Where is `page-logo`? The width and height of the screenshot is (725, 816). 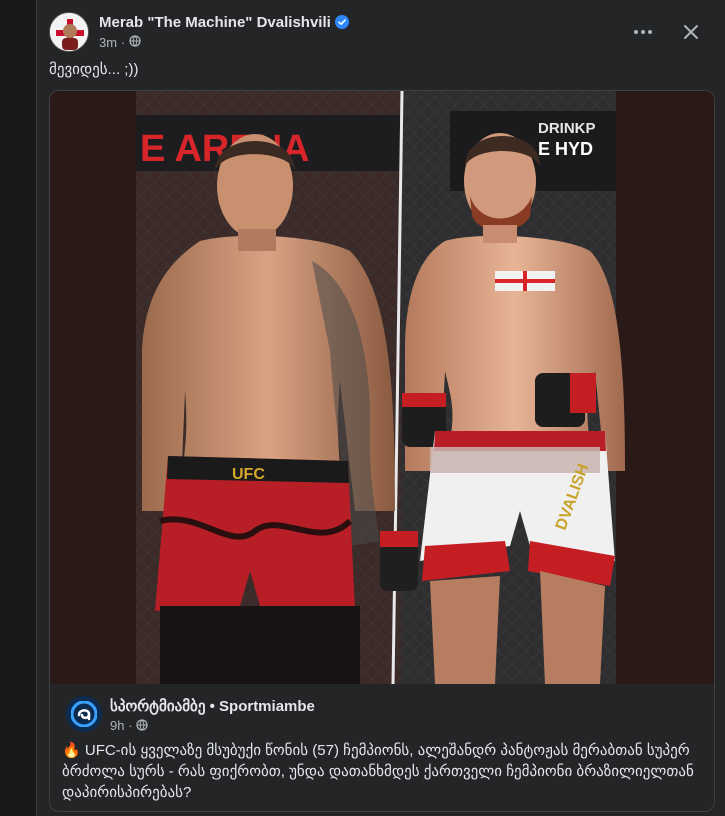
page-logo is located at coordinates (84, 714).